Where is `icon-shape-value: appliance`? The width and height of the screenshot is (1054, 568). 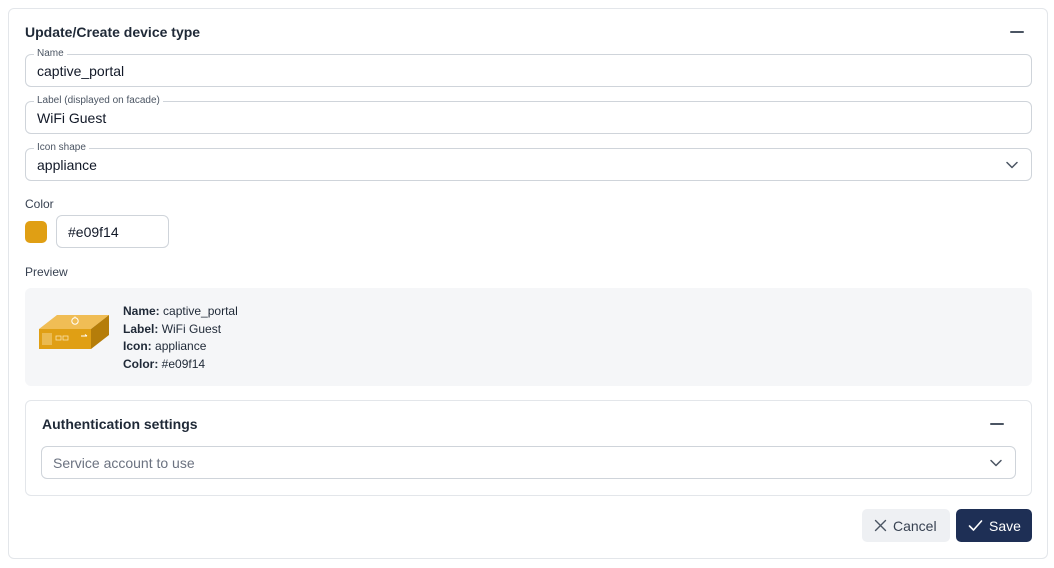 icon-shape-value: appliance is located at coordinates (67, 165).